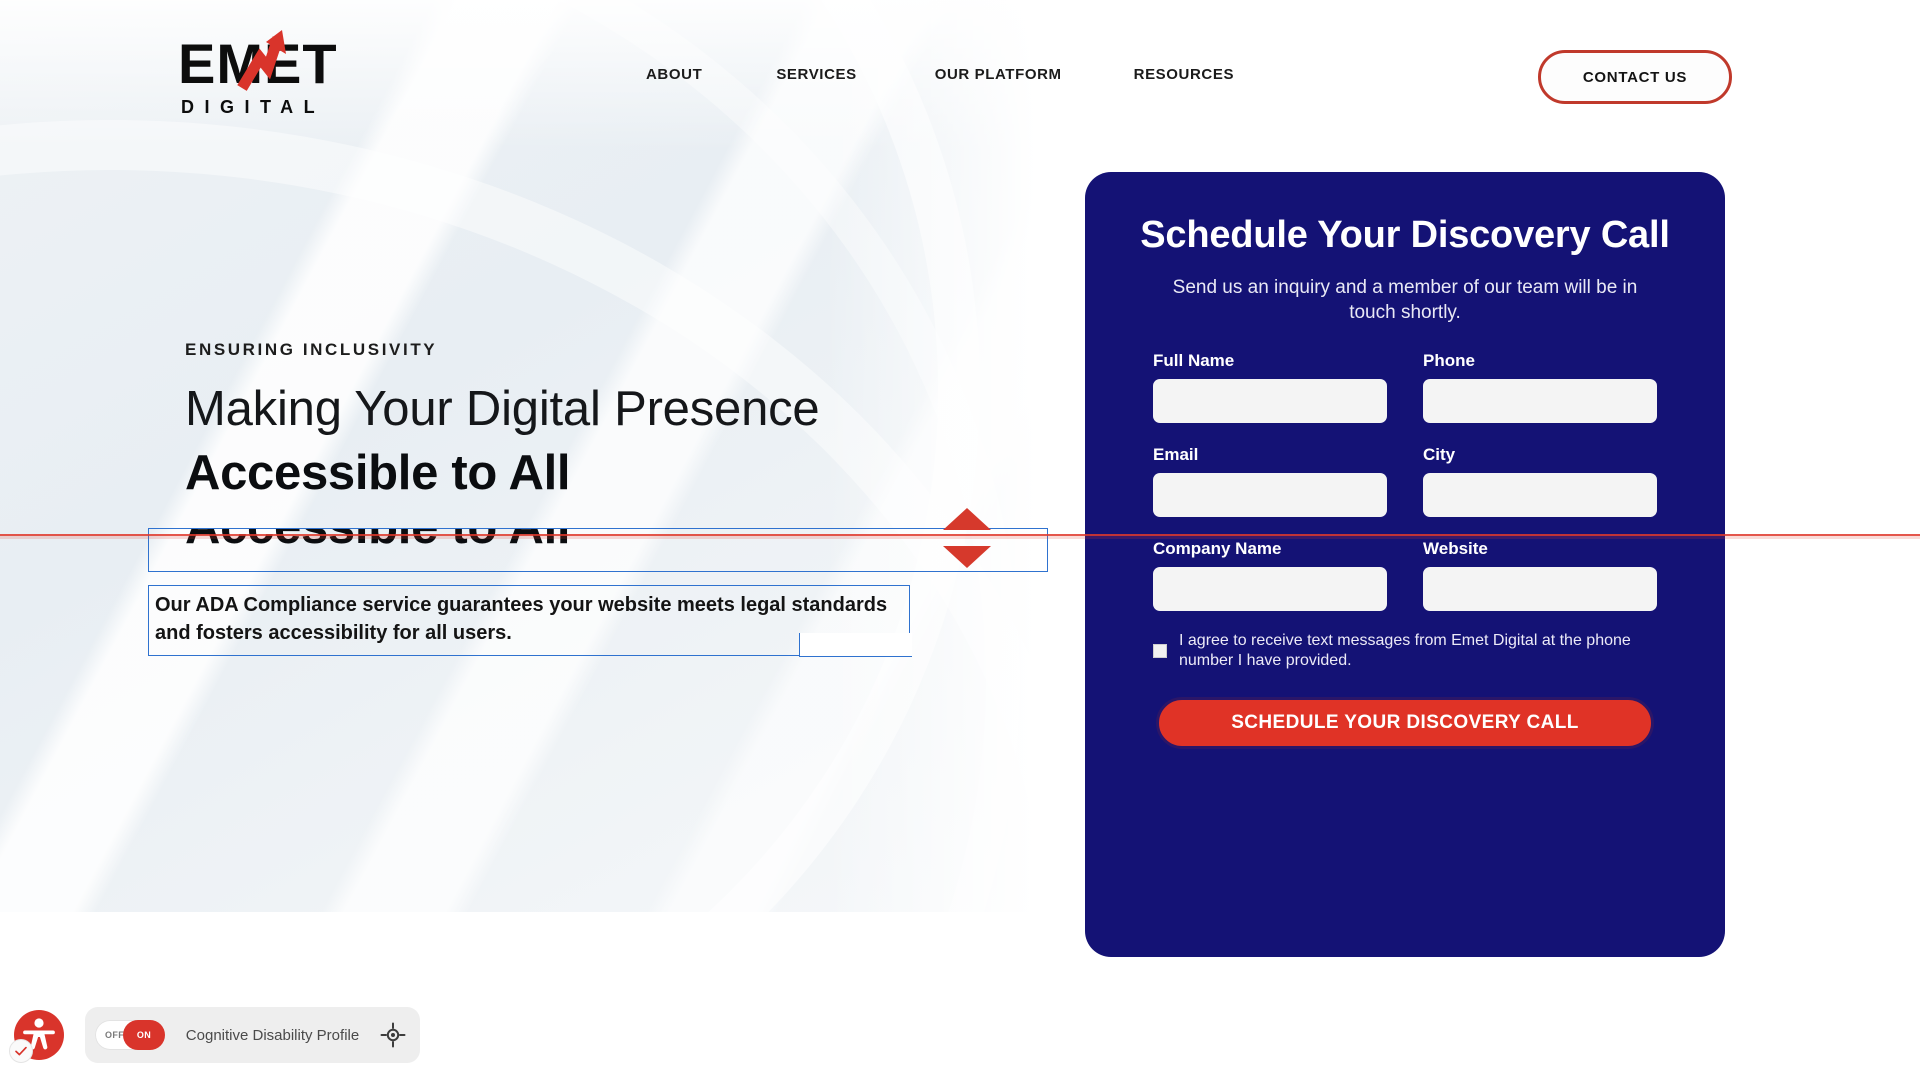 Image resolution: width=1920 pixels, height=1075 pixels. Describe the element at coordinates (1405, 575) in the screenshot. I see `form-row-company-website: Company Name Website` at that location.